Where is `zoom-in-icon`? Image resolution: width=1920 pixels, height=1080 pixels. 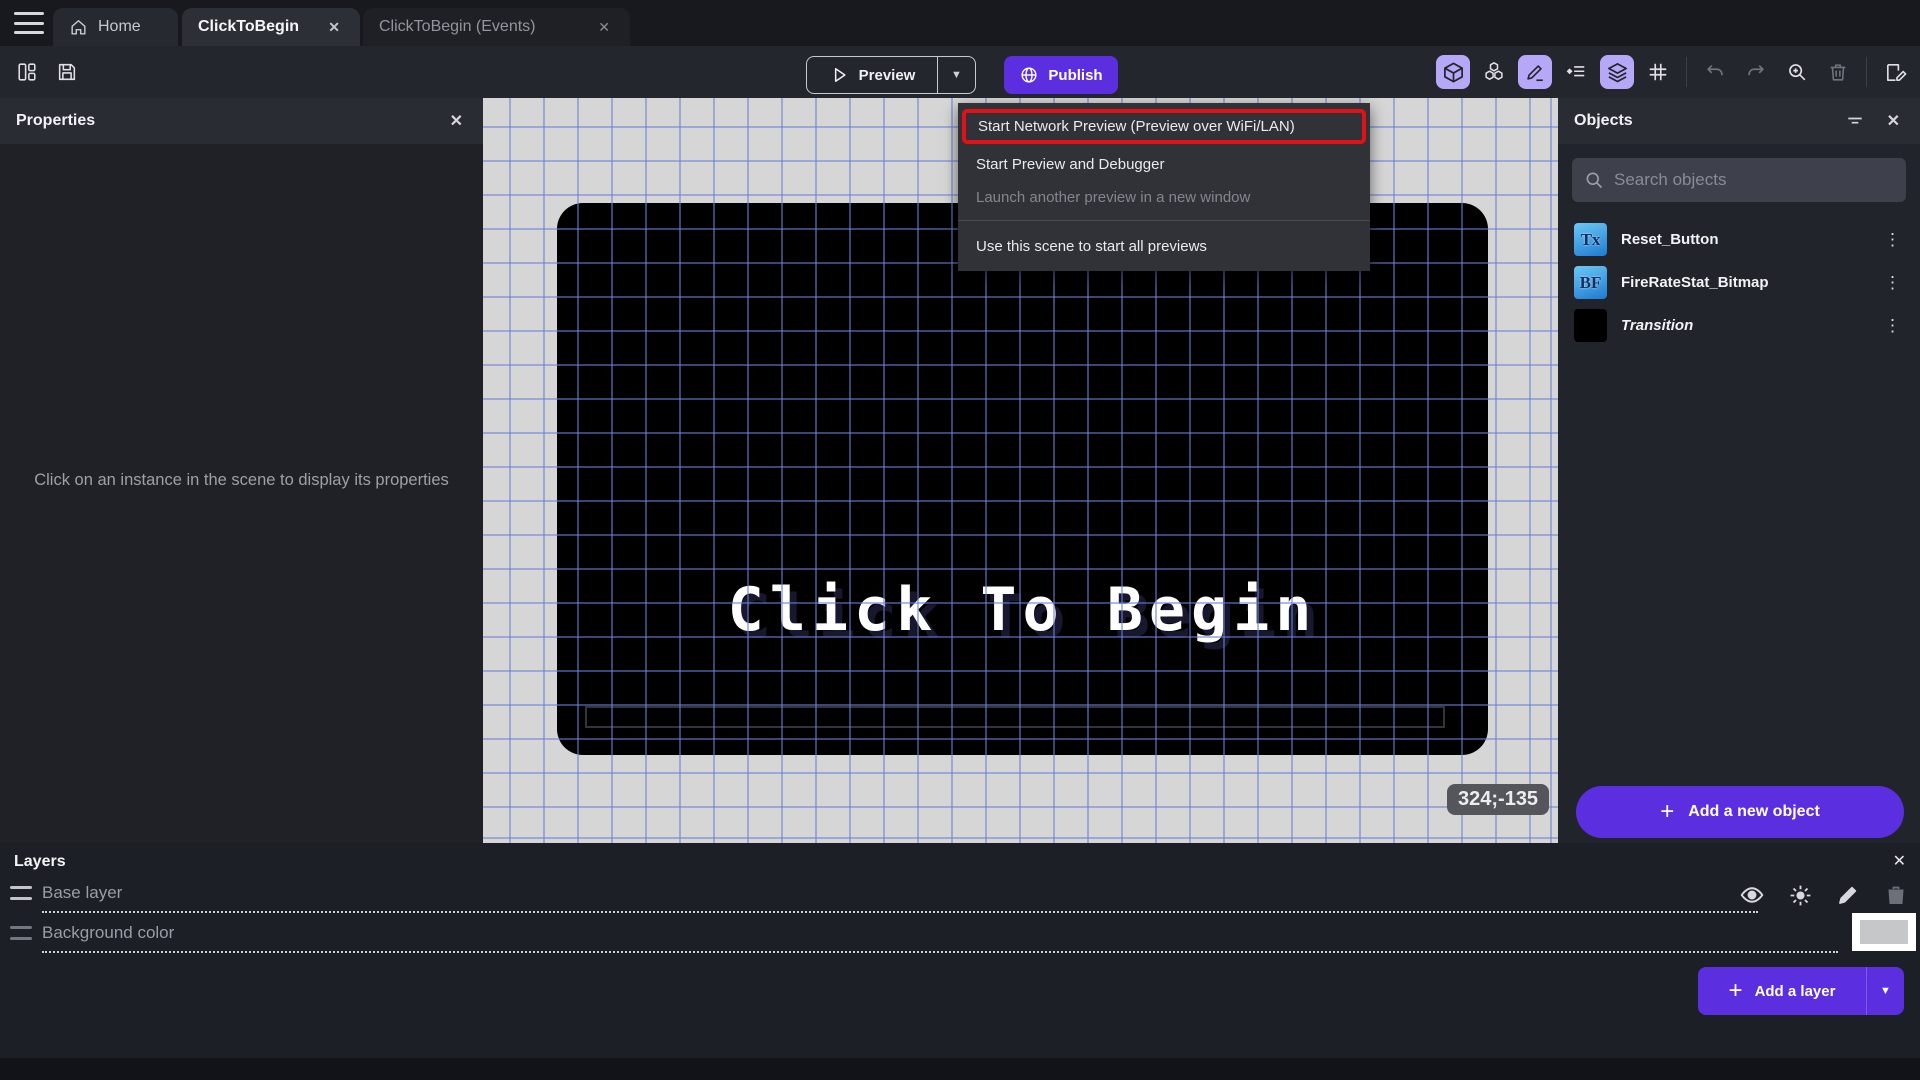
zoom-in-icon is located at coordinates (1797, 72).